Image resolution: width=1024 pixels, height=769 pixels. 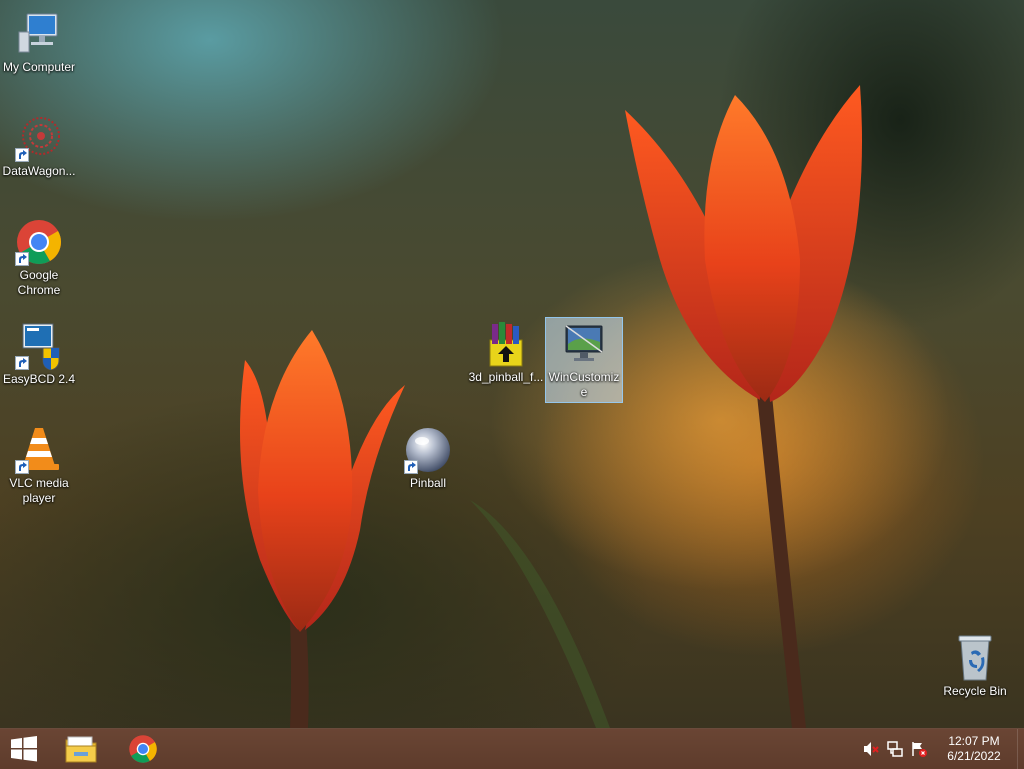 I want to click on network-icon, so click(x=895, y=749).